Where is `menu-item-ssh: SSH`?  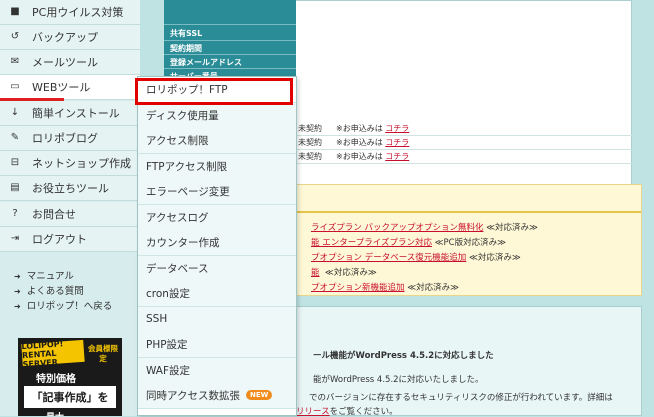
menu-item-ssh: SSH is located at coordinates (217, 320).